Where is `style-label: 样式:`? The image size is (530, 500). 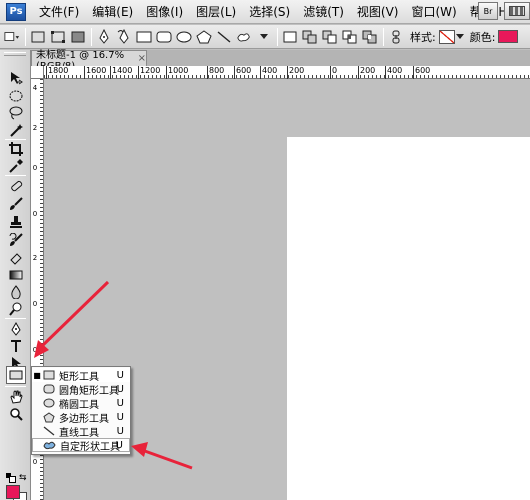
style-label: 样式: is located at coordinates (423, 37).